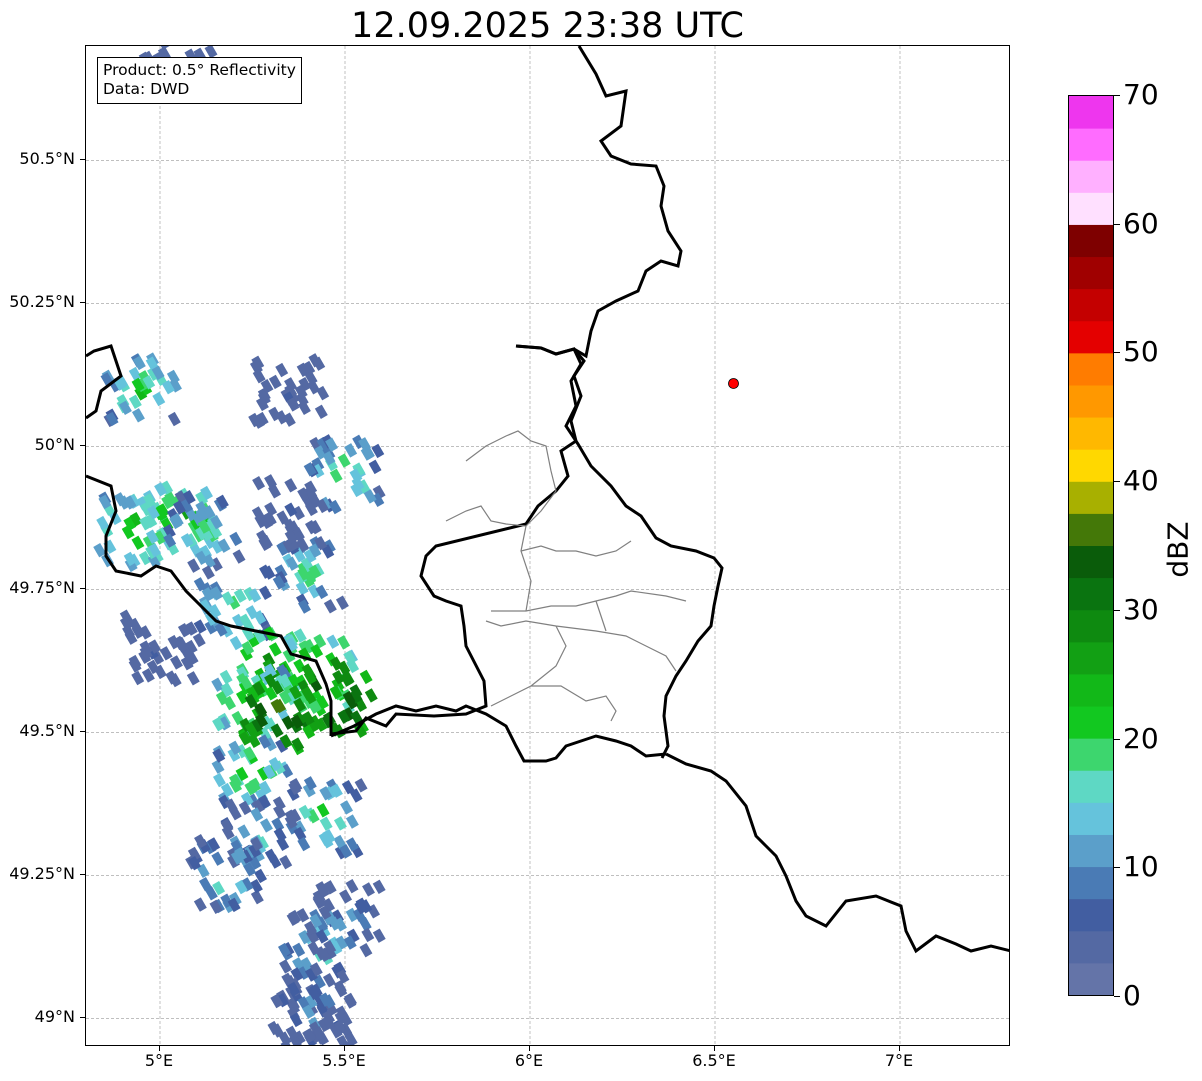 The height and width of the screenshot is (1081, 1202). What do you see at coordinates (42, 874) in the screenshot?
I see `lat-tick-label-5: 49.25°N` at bounding box center [42, 874].